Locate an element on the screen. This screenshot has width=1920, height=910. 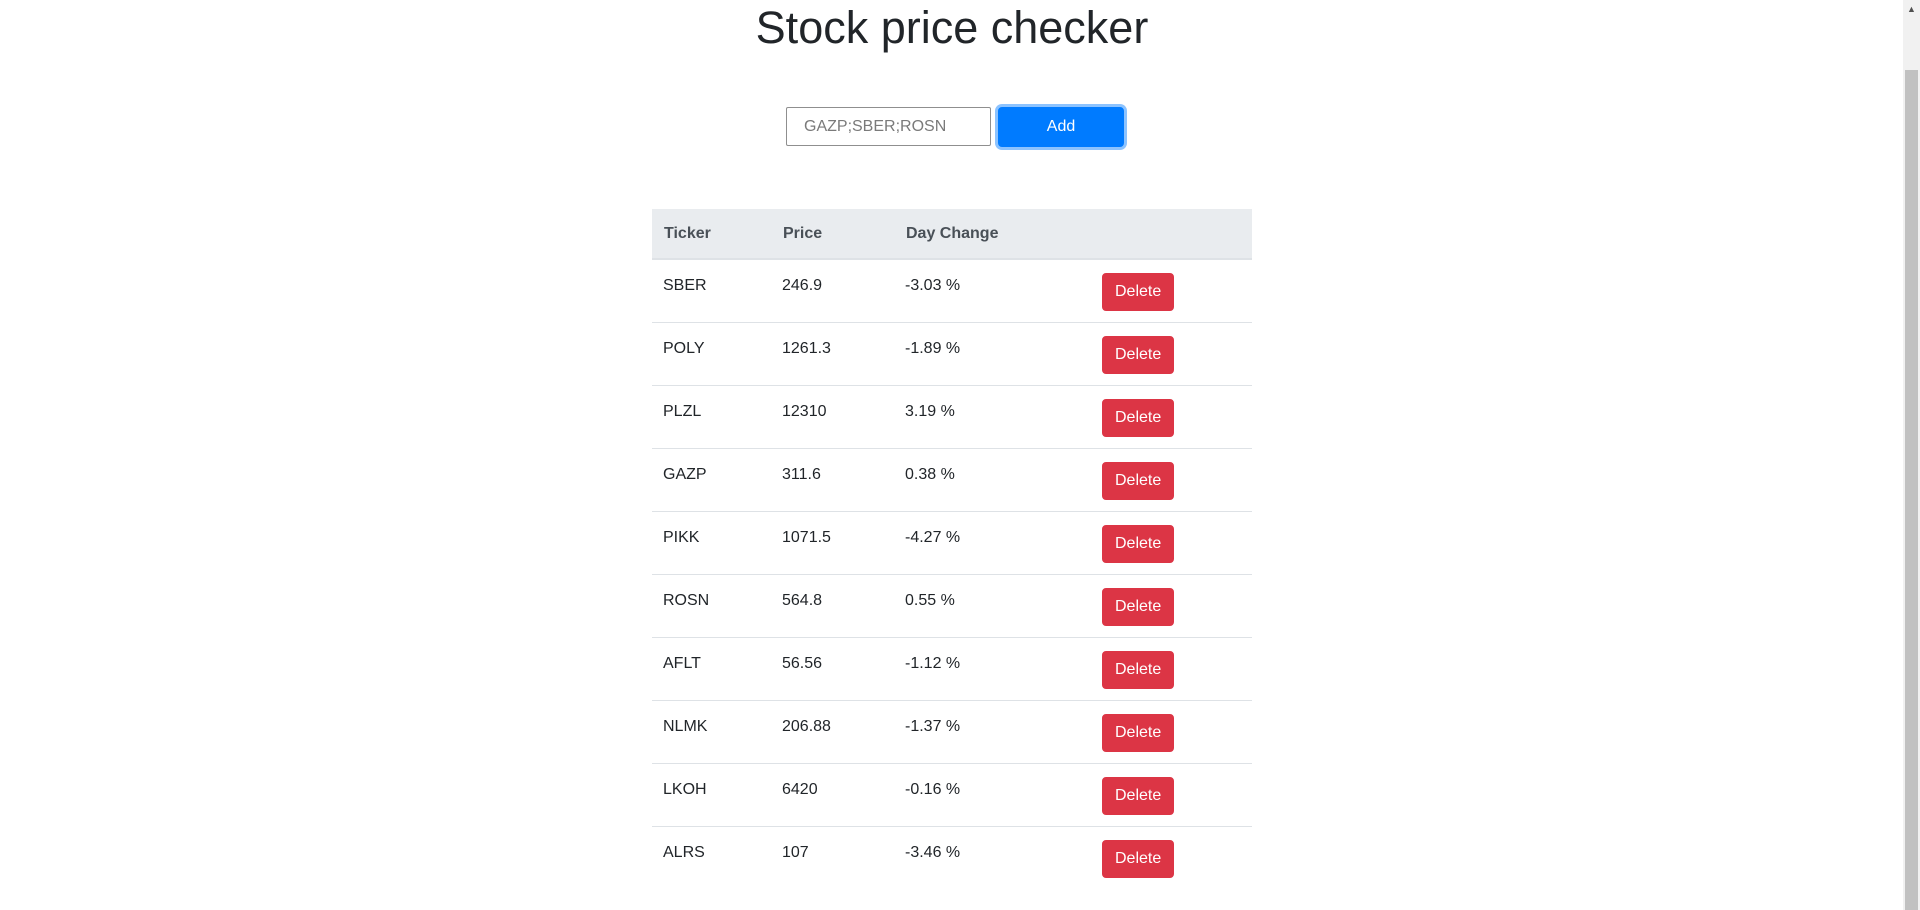
day-change-cell-text: 3.19 % is located at coordinates (930, 411).